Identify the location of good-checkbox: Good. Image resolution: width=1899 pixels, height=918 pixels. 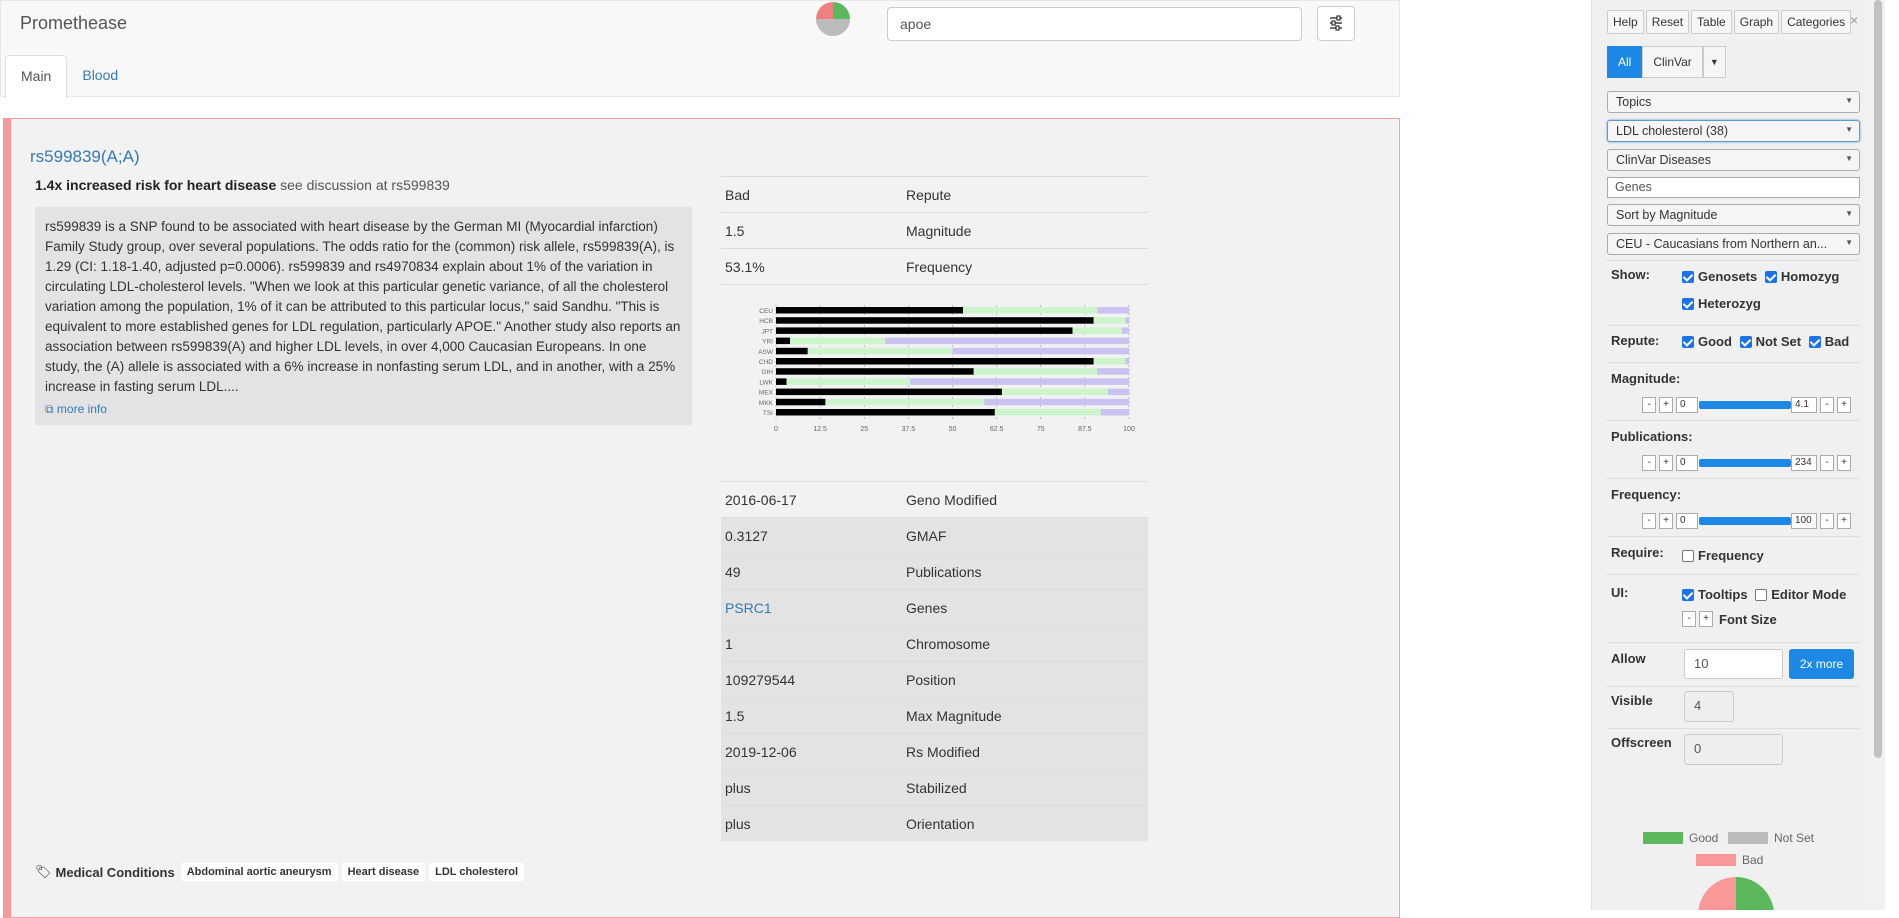
(1707, 341).